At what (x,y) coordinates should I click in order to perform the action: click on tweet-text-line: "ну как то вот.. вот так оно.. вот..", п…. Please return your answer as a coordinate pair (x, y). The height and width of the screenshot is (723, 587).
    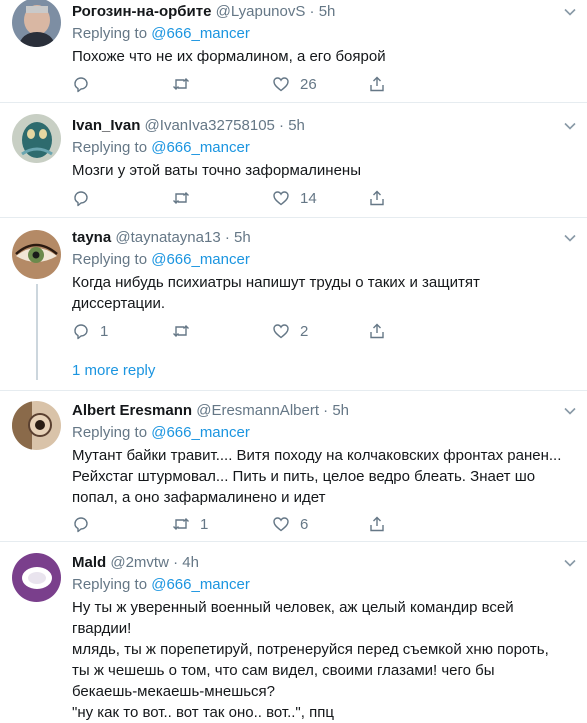
    Looking at the image, I should click on (203, 712).